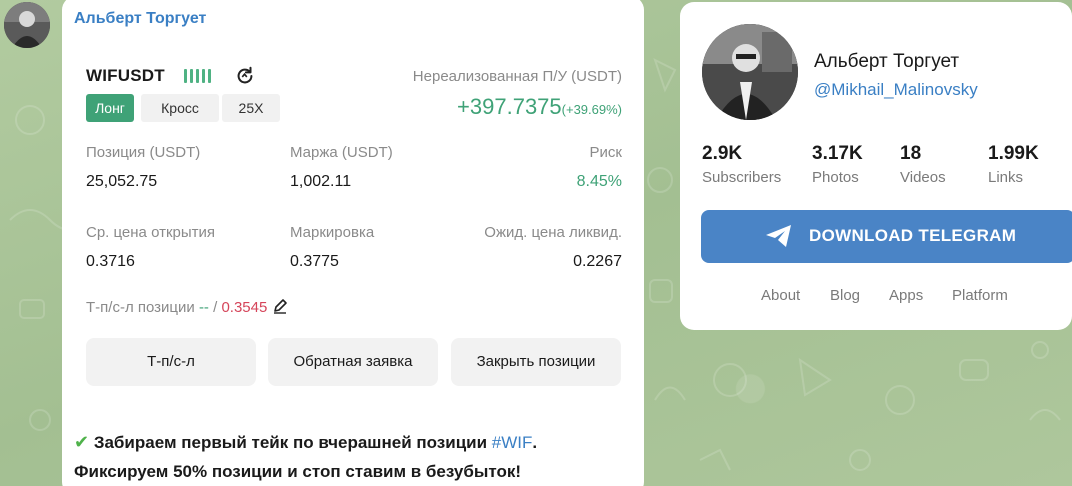 This screenshot has width=1072, height=486. Describe the element at coordinates (835, 177) in the screenshot. I see `stat-caption: Photos` at that location.